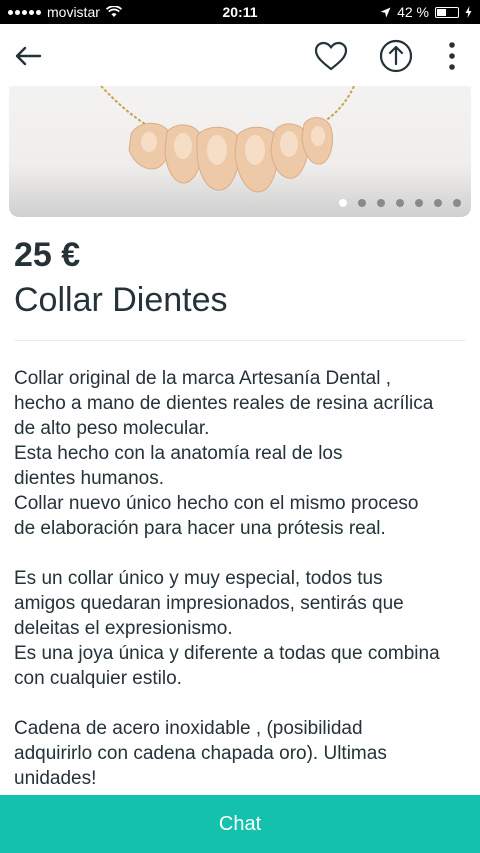  What do you see at coordinates (240, 340) in the screenshot?
I see `divider` at bounding box center [240, 340].